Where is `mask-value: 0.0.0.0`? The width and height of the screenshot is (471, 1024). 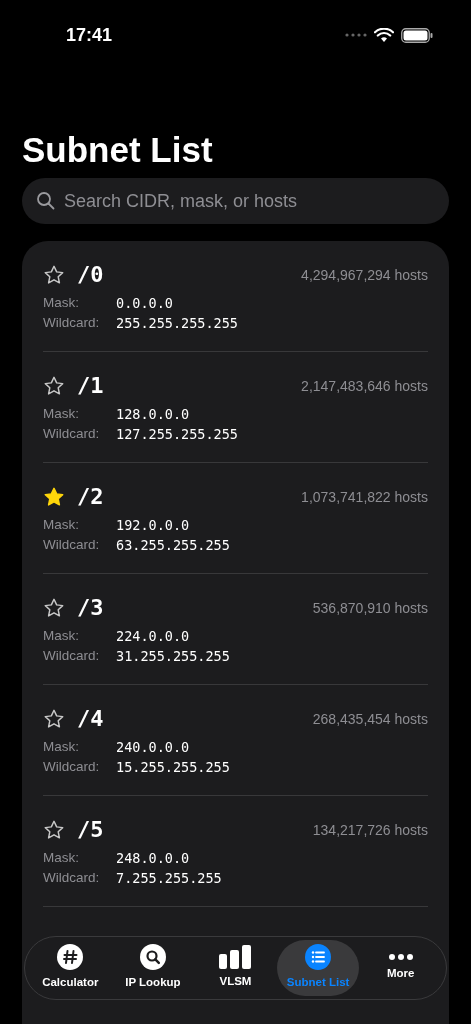
mask-value: 0.0.0.0 is located at coordinates (145, 303).